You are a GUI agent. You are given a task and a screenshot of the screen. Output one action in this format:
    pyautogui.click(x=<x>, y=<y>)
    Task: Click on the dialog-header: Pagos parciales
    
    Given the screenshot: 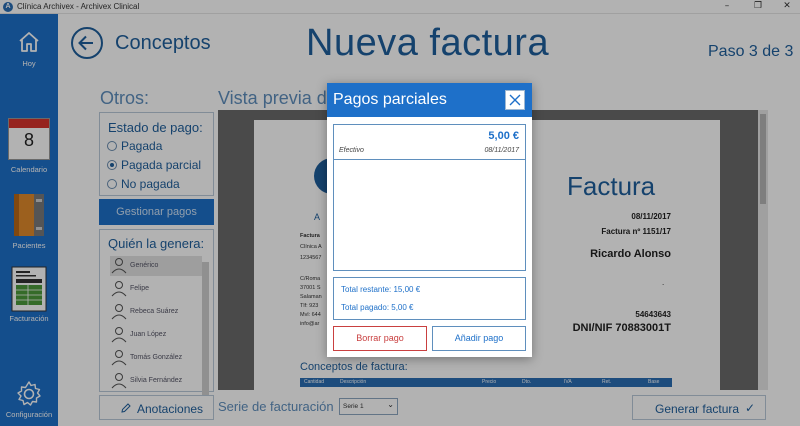 What is the action you would take?
    pyautogui.click(x=429, y=100)
    